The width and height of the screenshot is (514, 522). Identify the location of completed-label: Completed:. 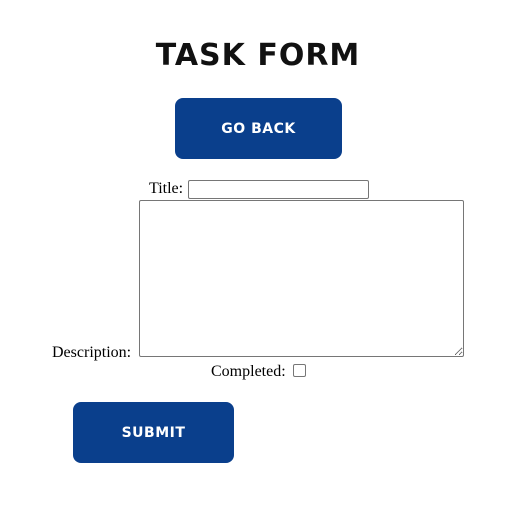
(248, 371).